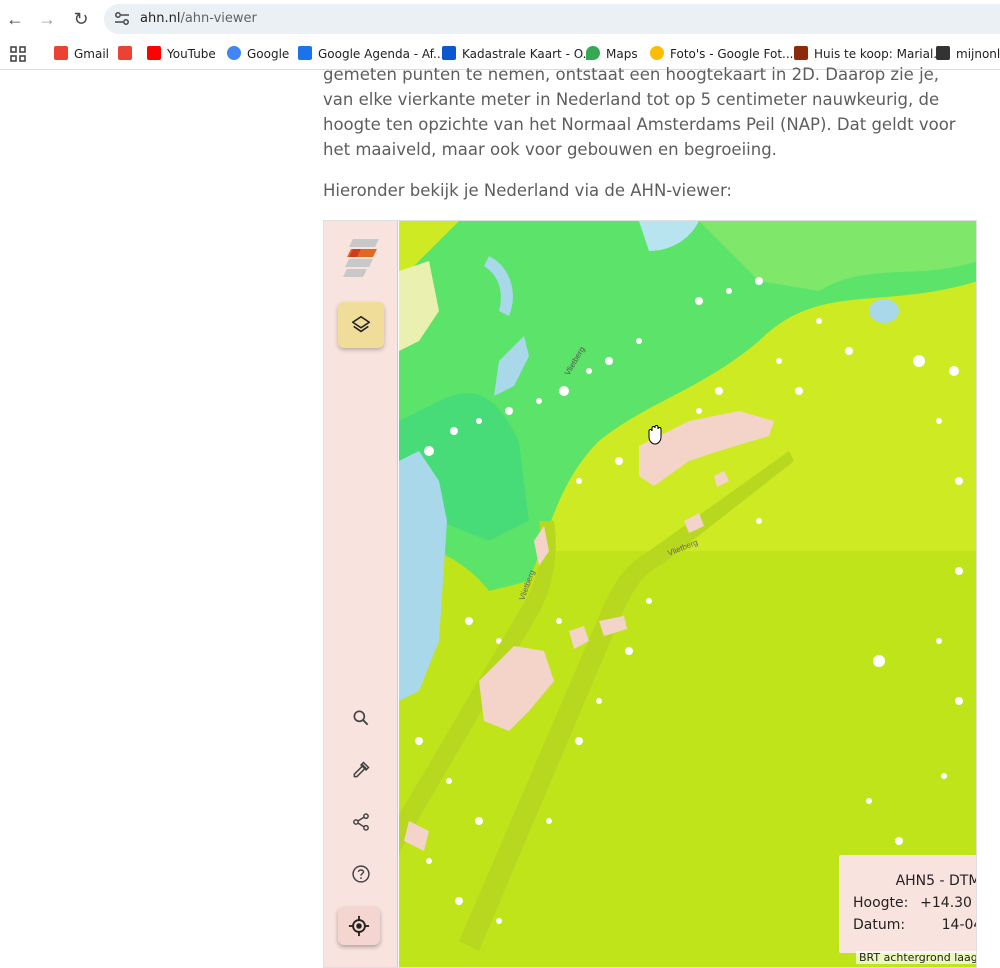  I want to click on url-path: /ahn-viewer, so click(218, 18).